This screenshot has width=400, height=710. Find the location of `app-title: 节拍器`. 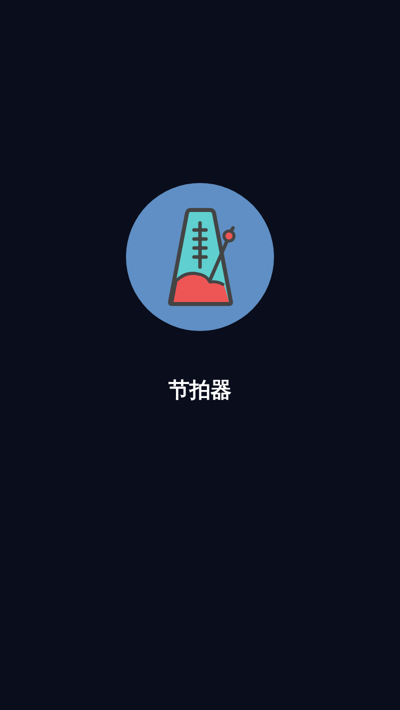

app-title: 节拍器 is located at coordinates (200, 390).